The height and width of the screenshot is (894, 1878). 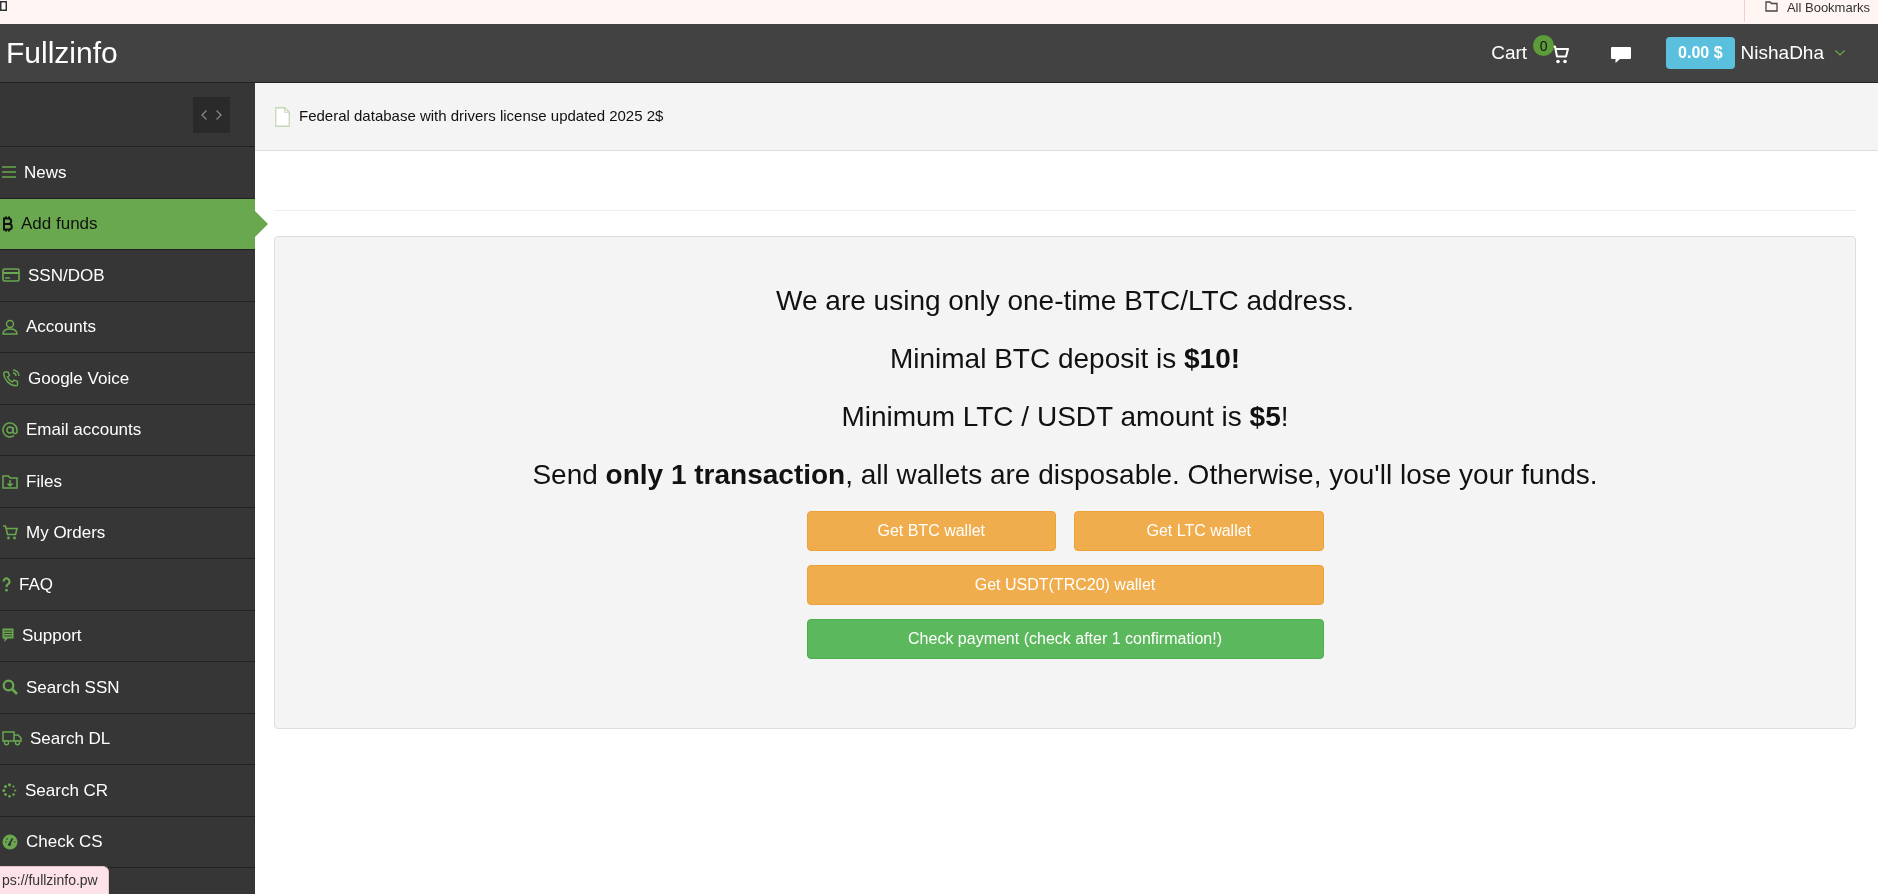 I want to click on phone-icon, so click(x=11, y=378).